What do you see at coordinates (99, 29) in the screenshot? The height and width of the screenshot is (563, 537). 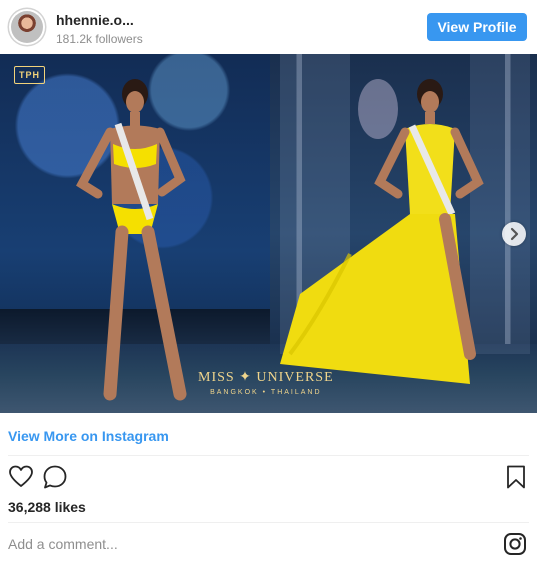 I see `user-info: hhennie.o... 181.2k followers` at bounding box center [99, 29].